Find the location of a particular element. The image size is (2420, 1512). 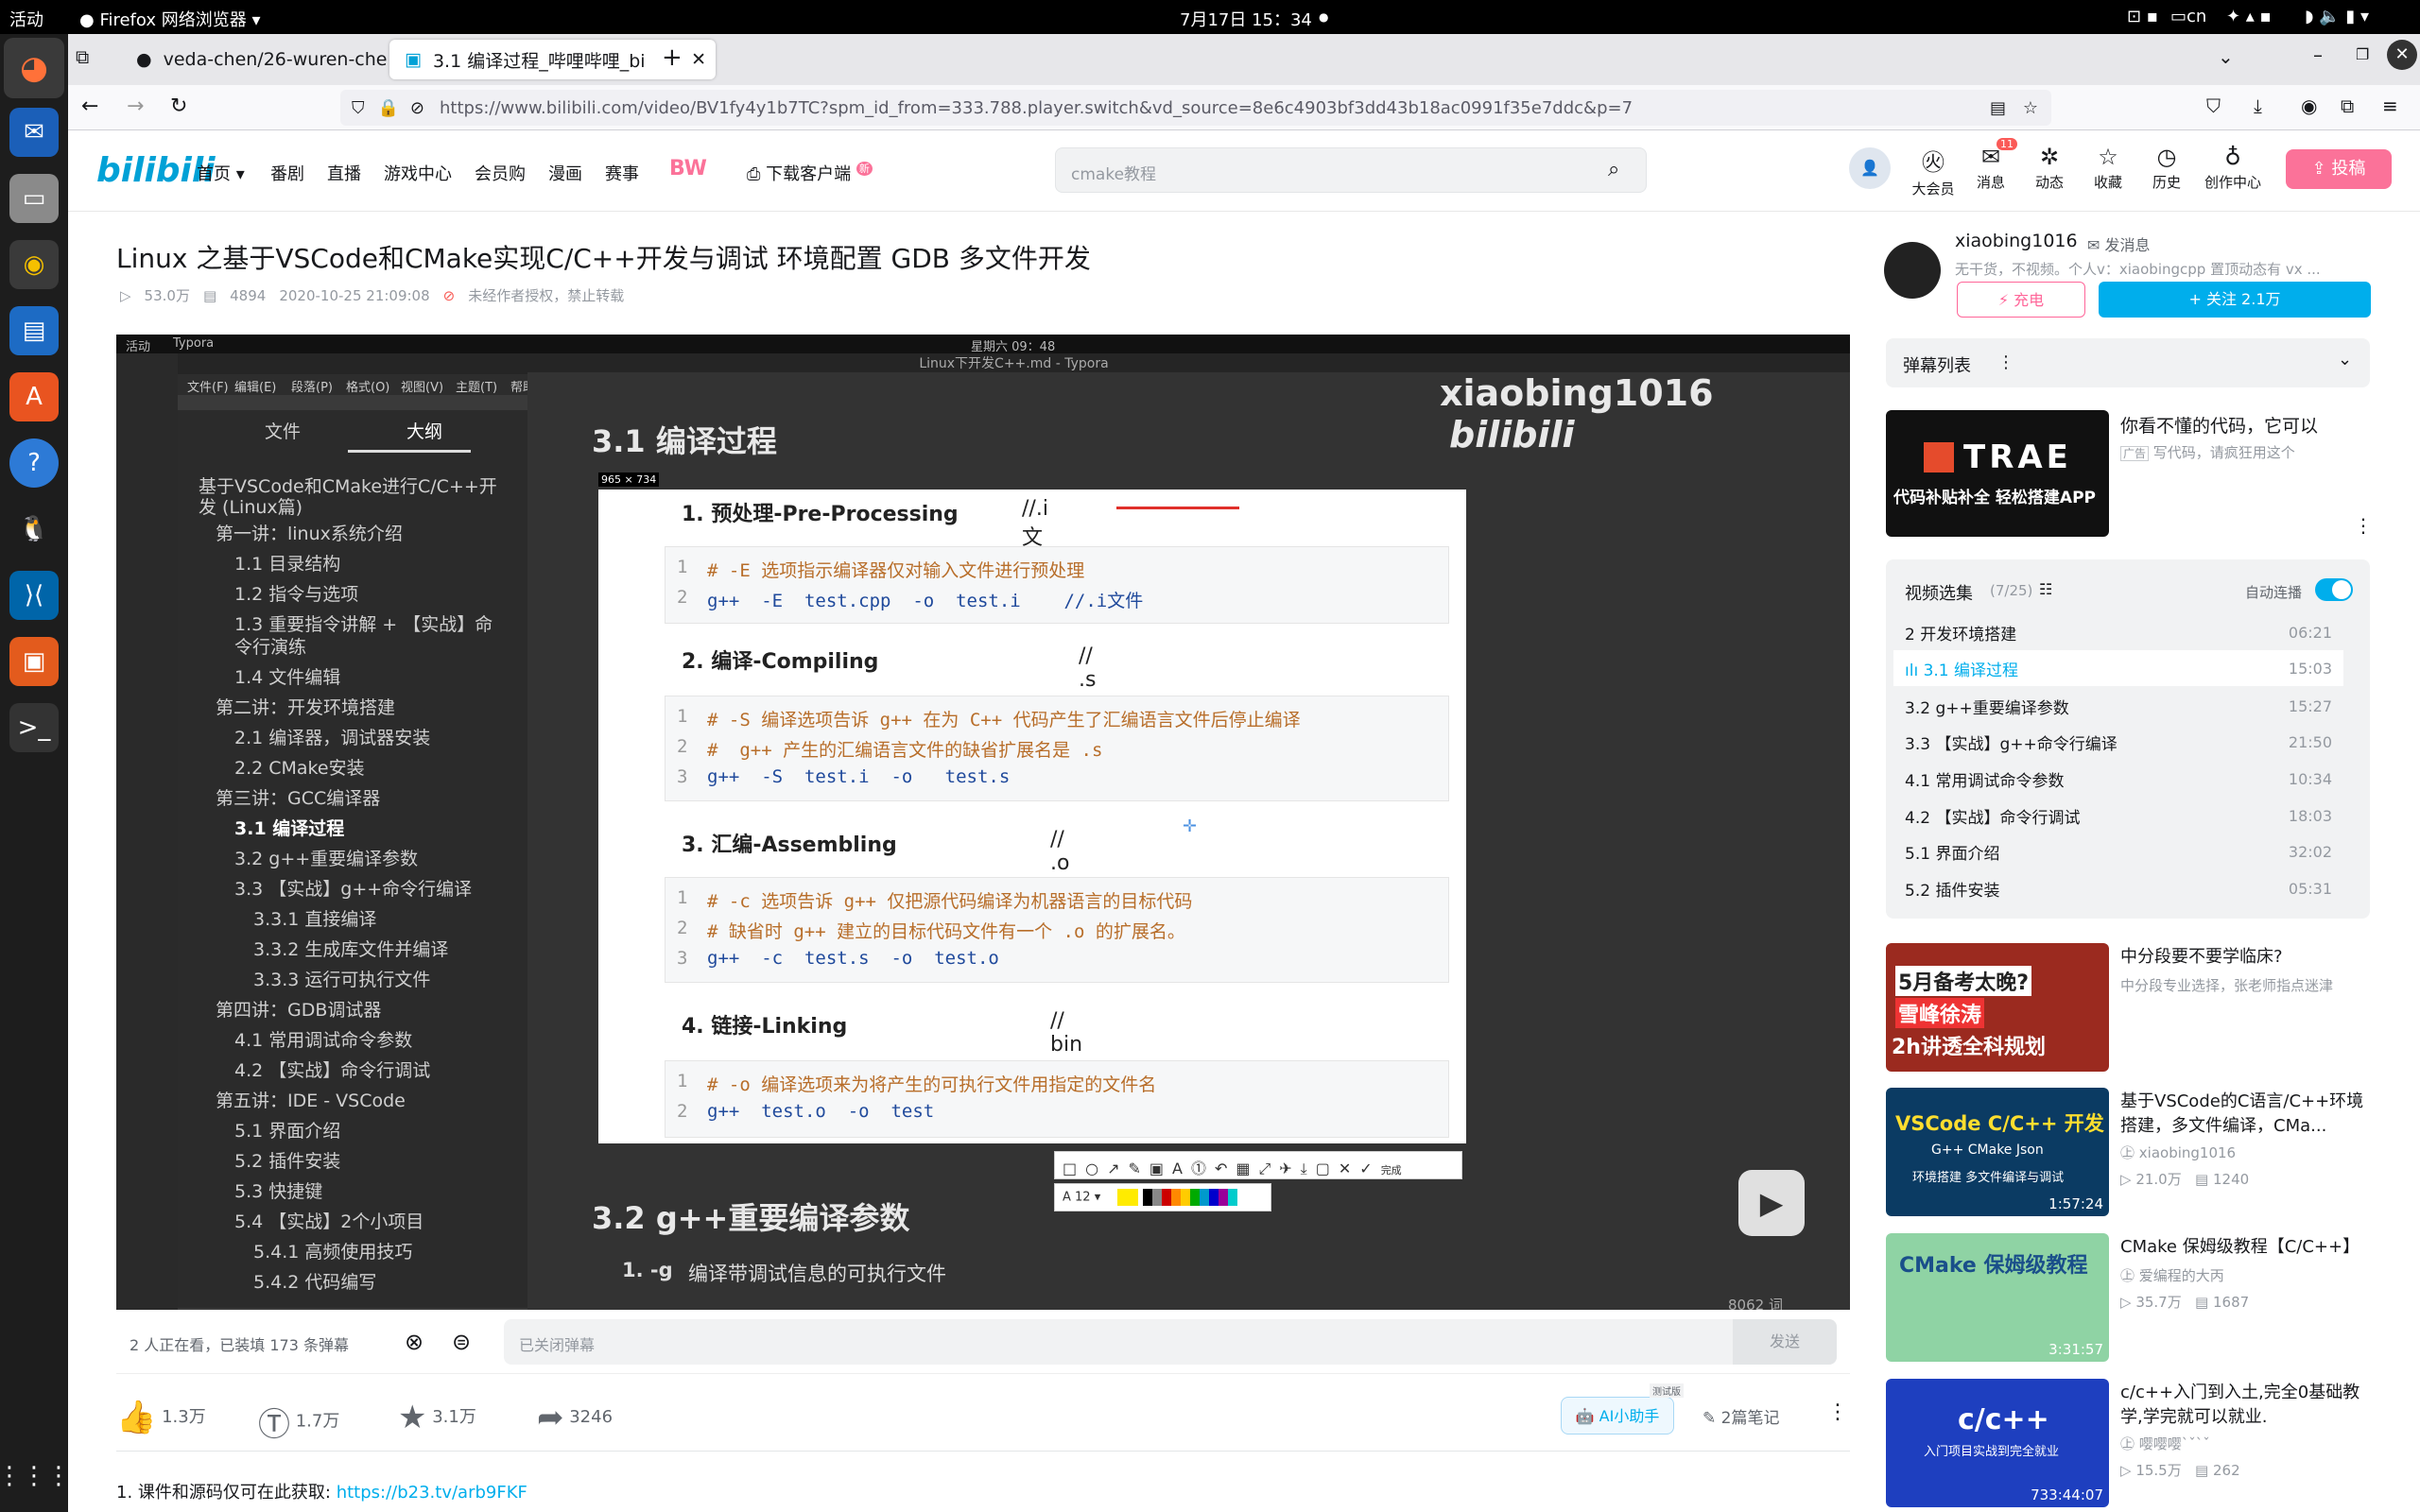

coin-button: Ⓣ 1.7万 is located at coordinates (298, 1422).